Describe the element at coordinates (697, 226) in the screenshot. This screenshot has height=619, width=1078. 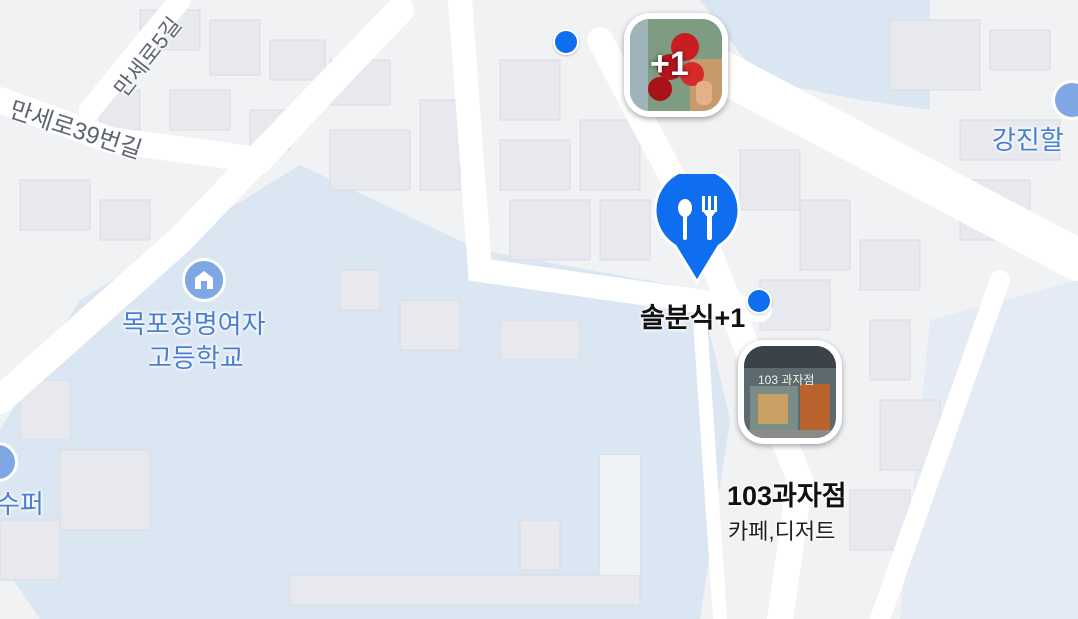
I see `restaurant-pin` at that location.